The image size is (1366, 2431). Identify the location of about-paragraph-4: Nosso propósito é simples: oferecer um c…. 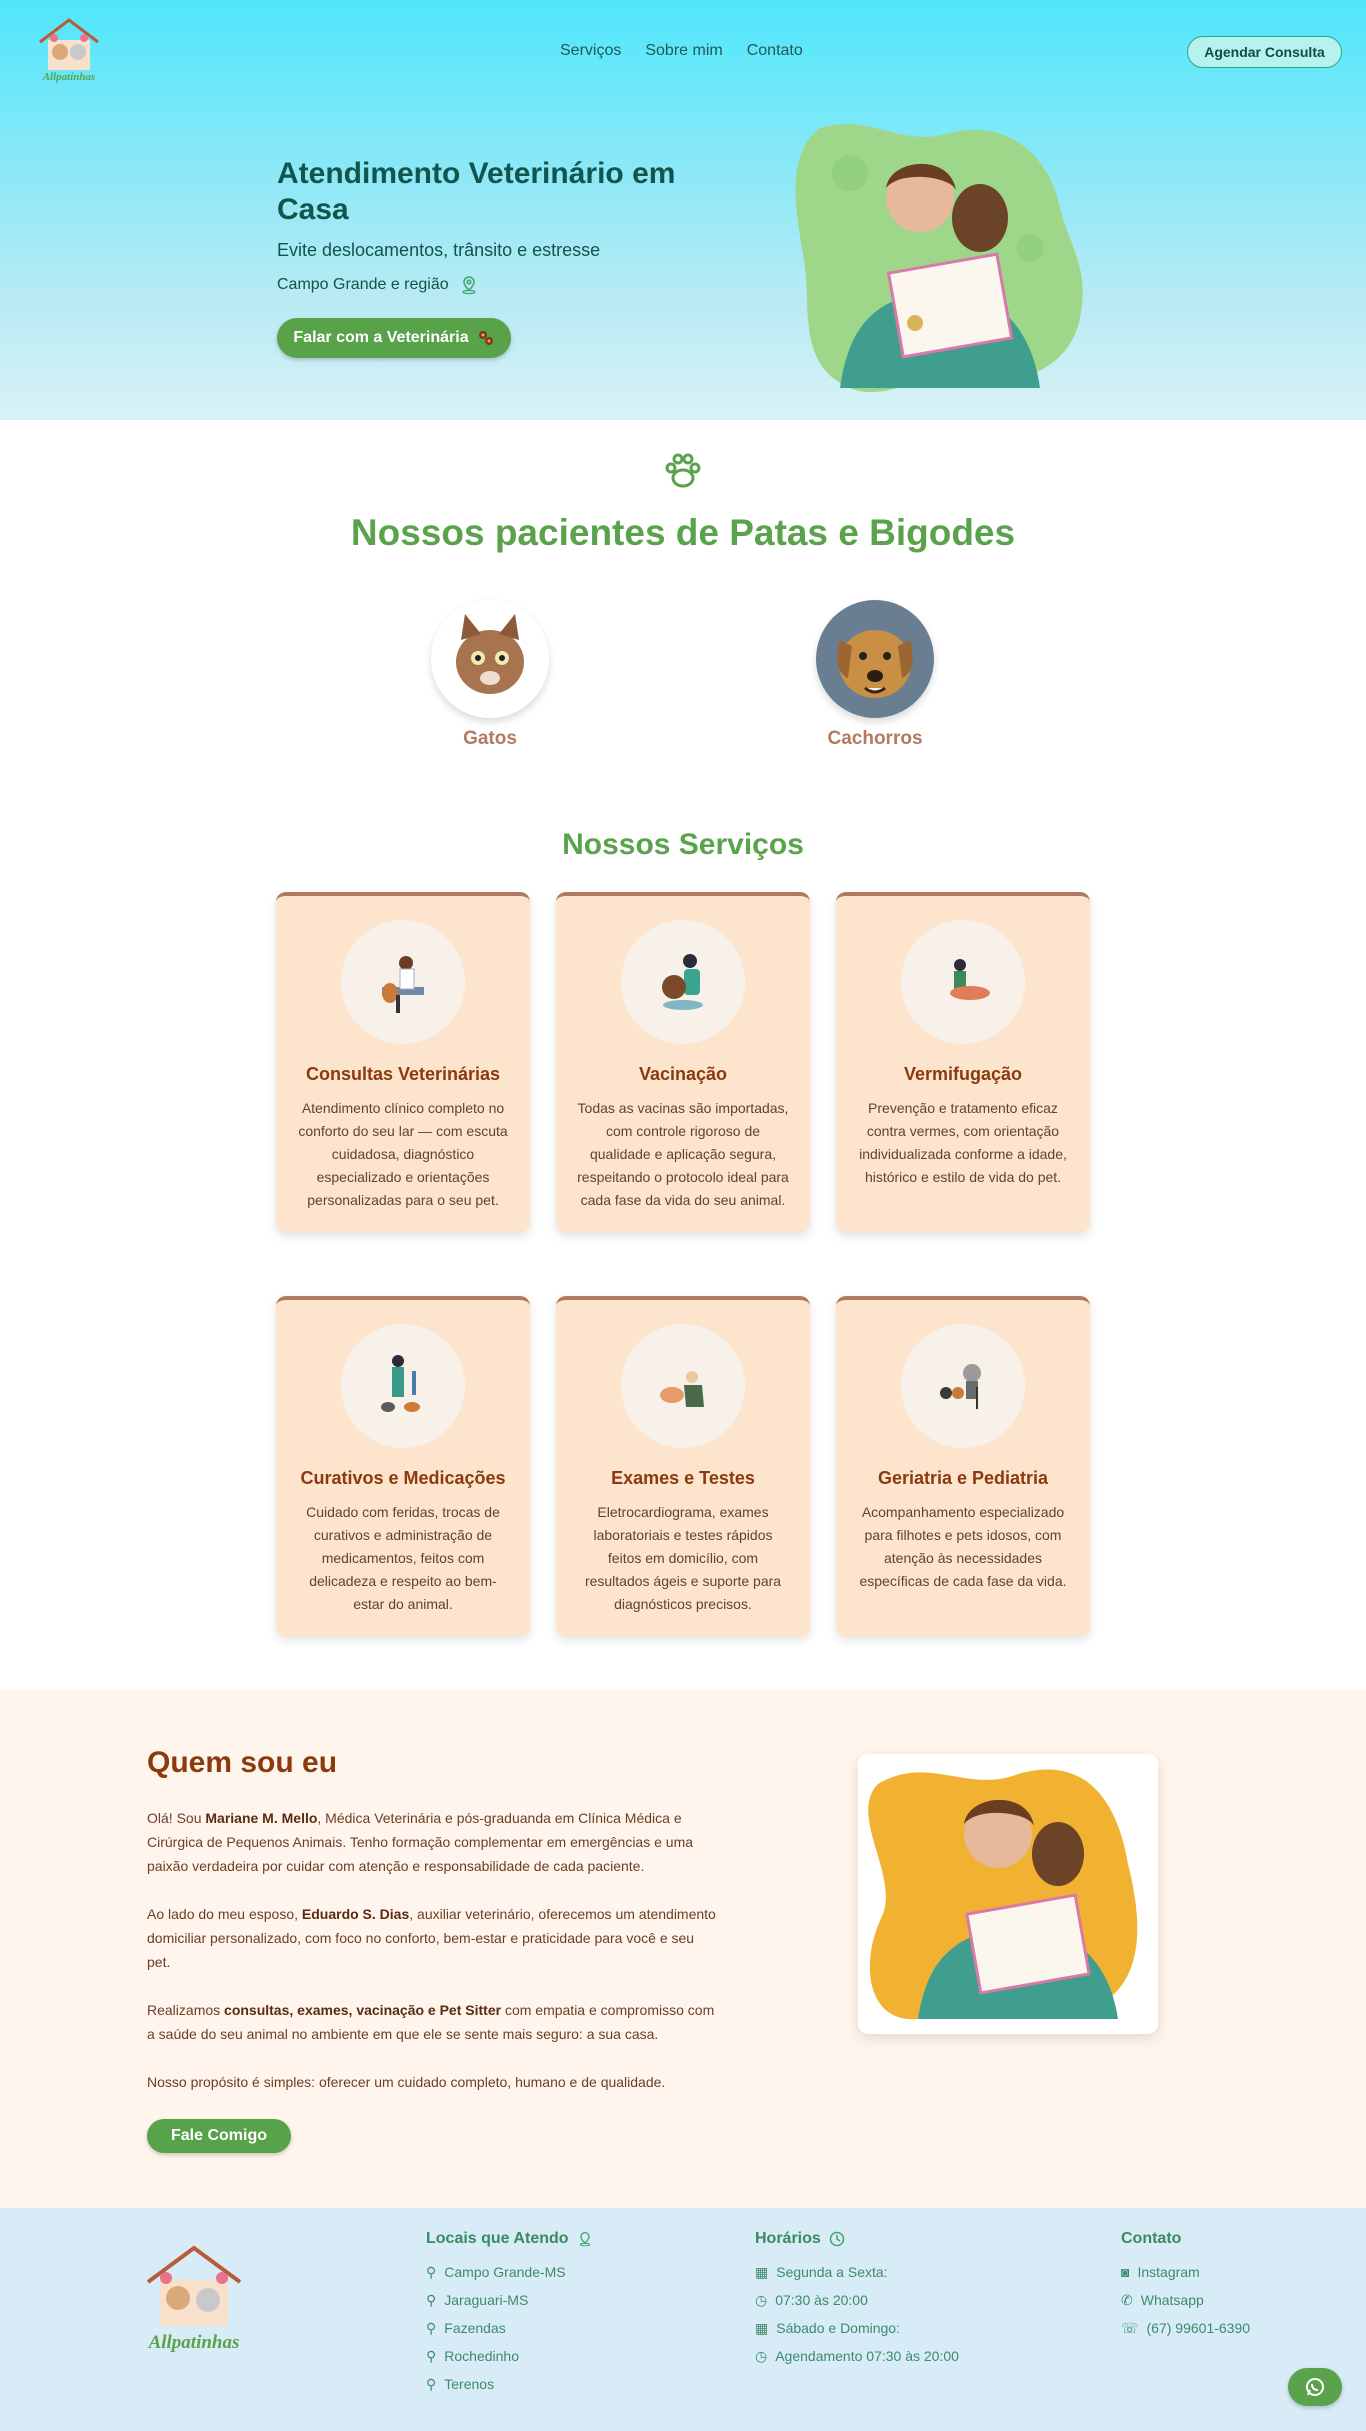
(406, 2082).